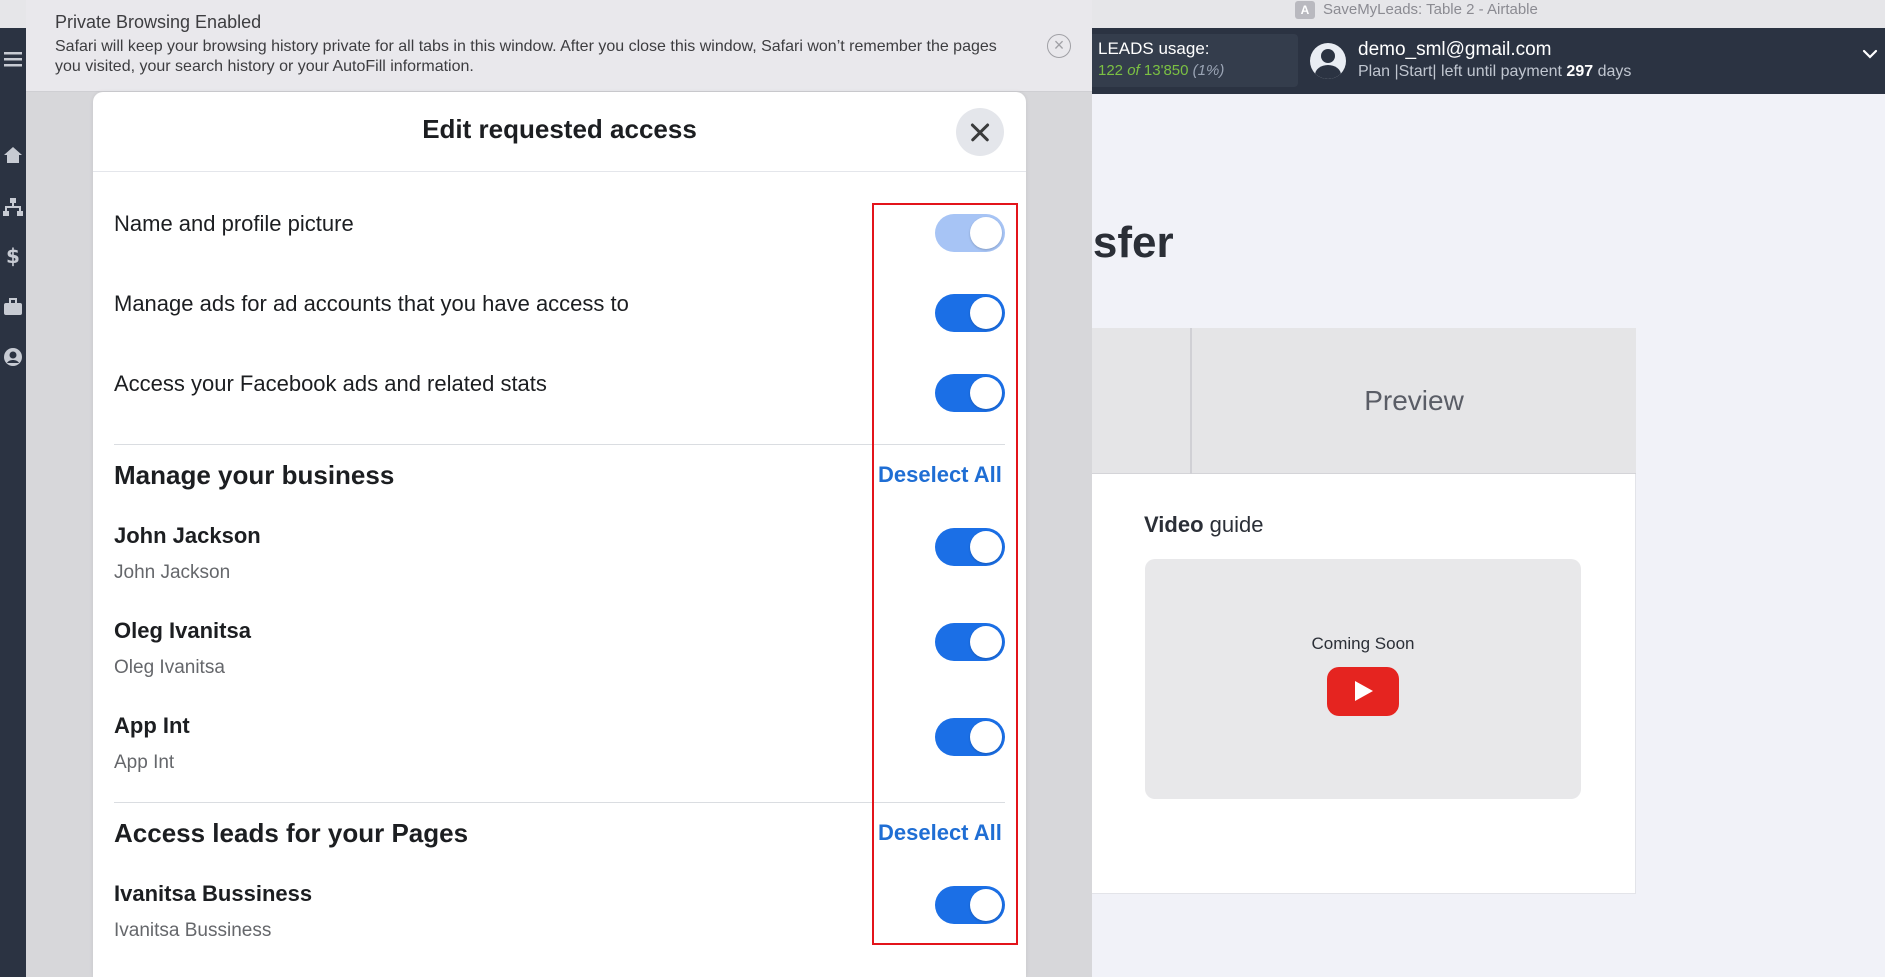 The image size is (1885, 977). What do you see at coordinates (1363, 643) in the screenshot?
I see `coming-soon-text: Coming Soon` at bounding box center [1363, 643].